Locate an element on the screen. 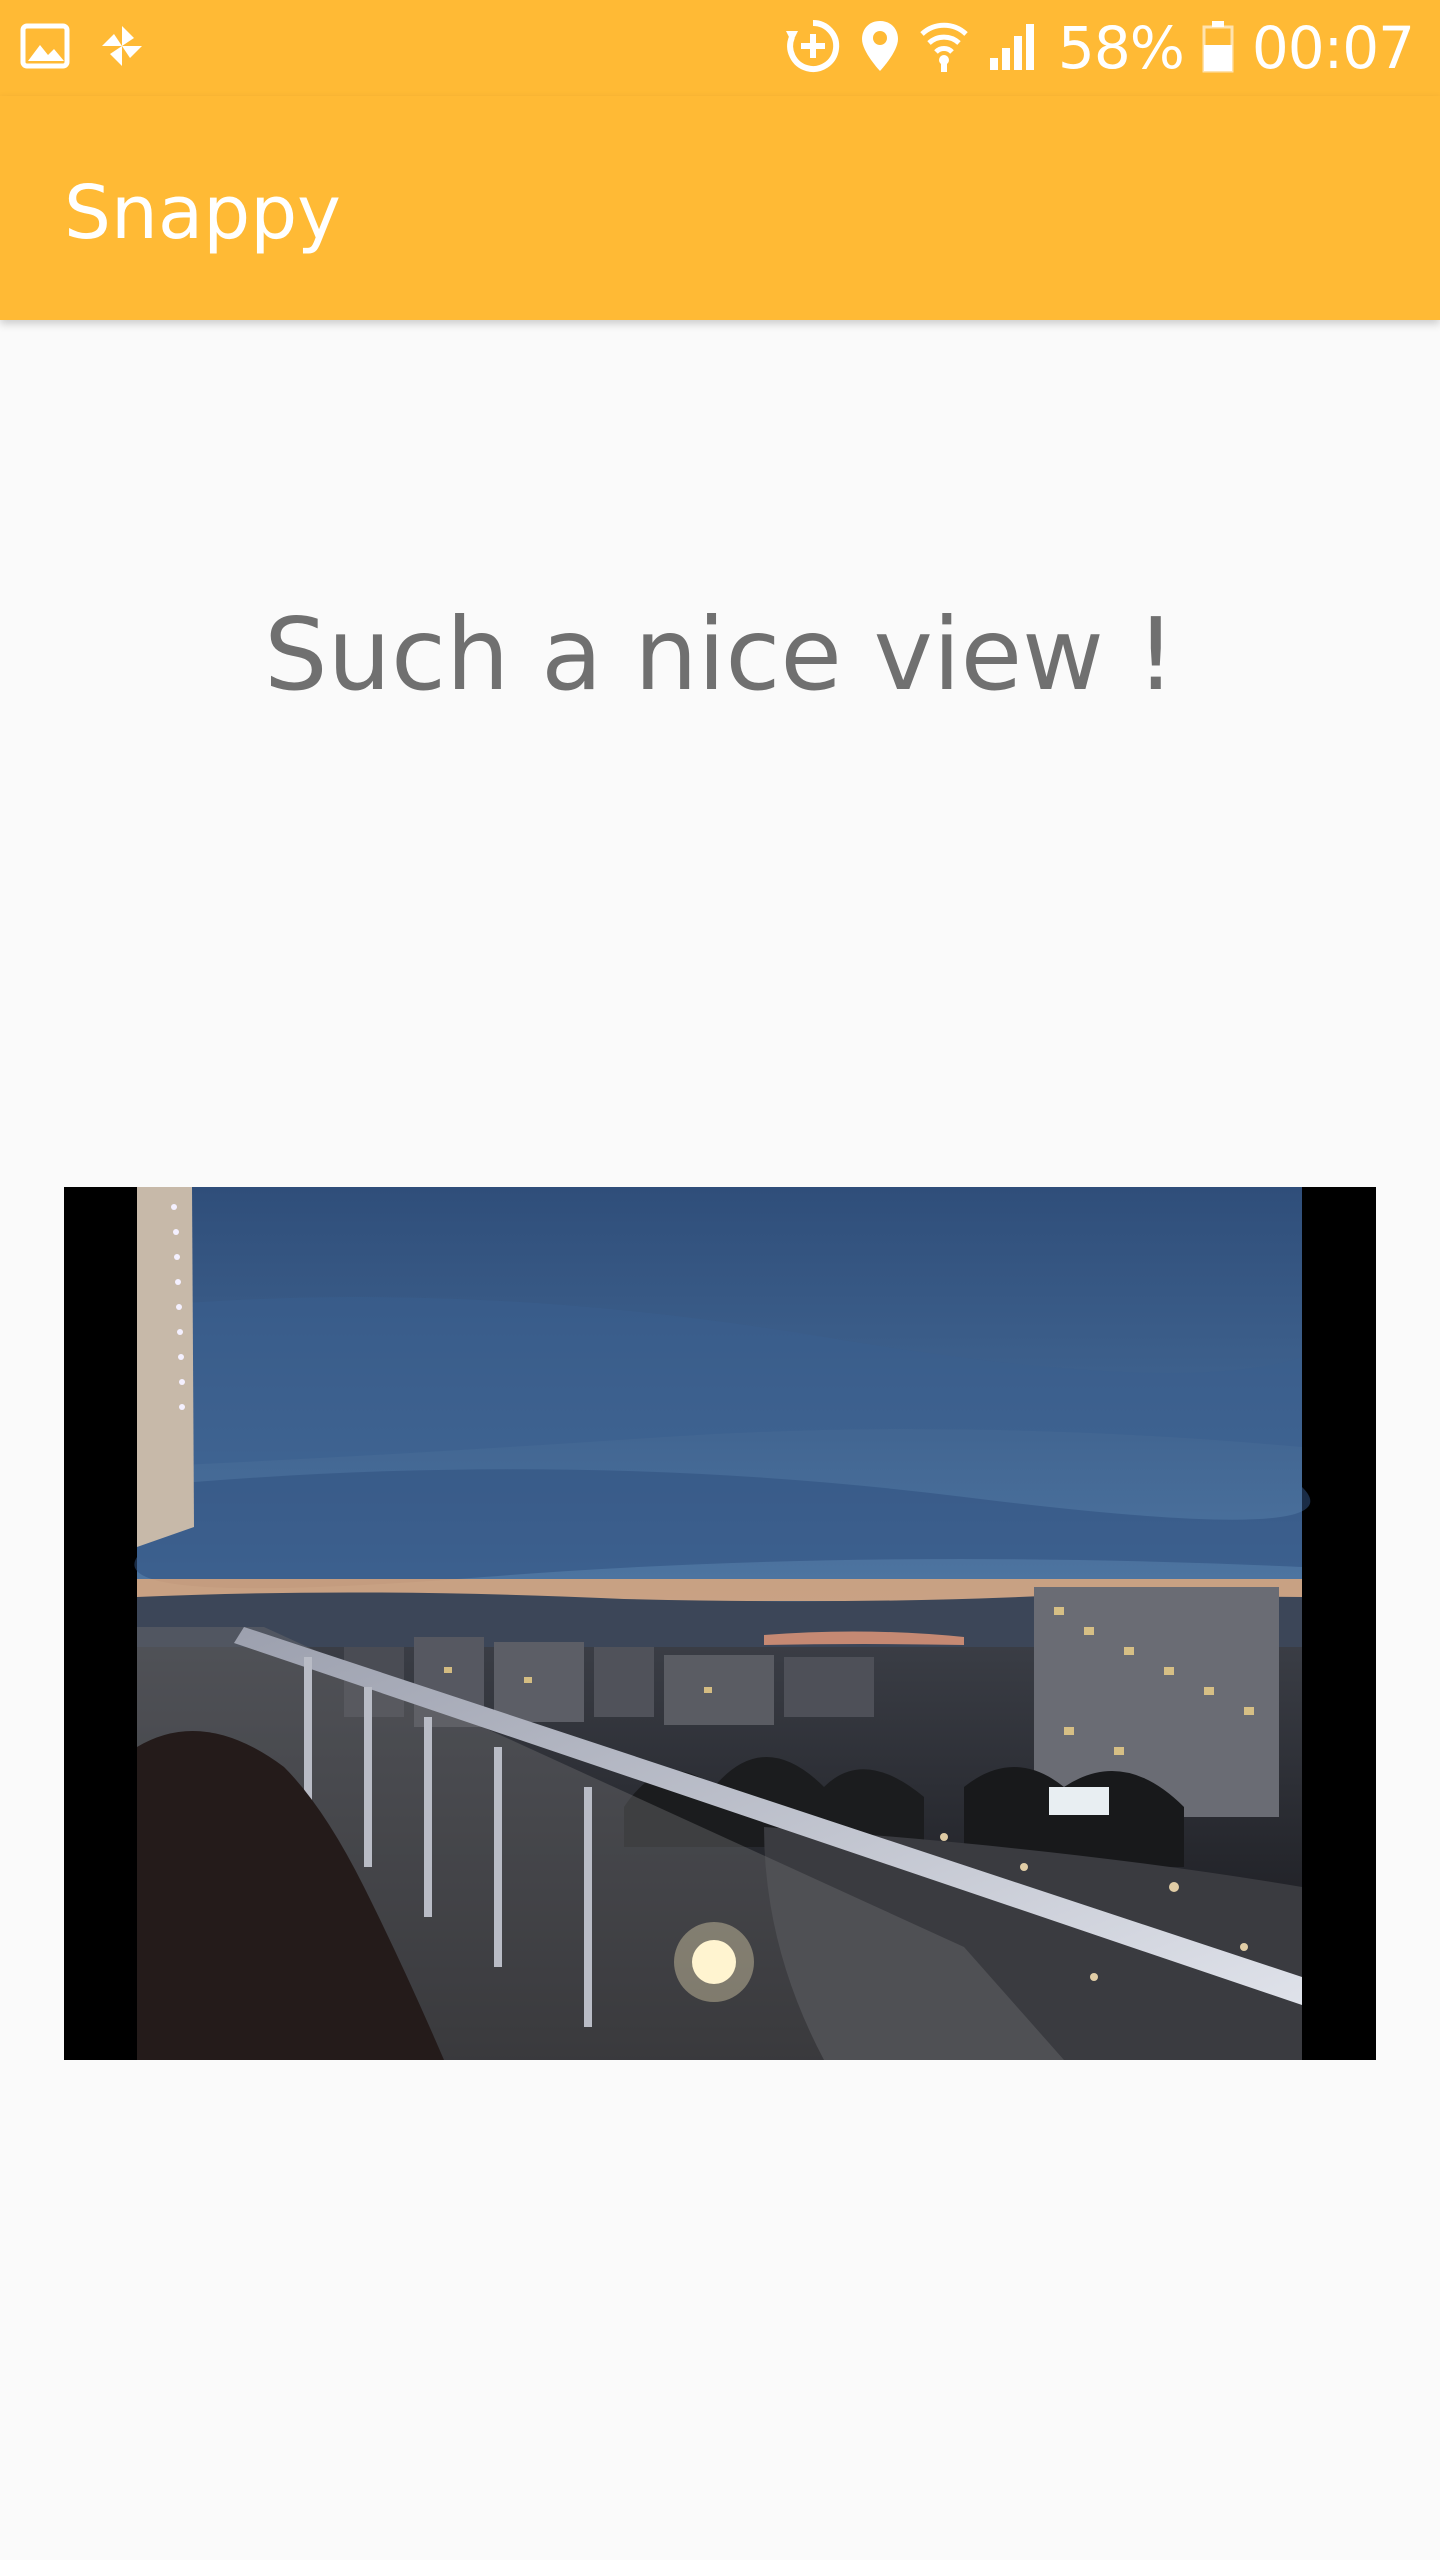  status-bar-right: 58% 00:07 is located at coordinates (1099, 48).